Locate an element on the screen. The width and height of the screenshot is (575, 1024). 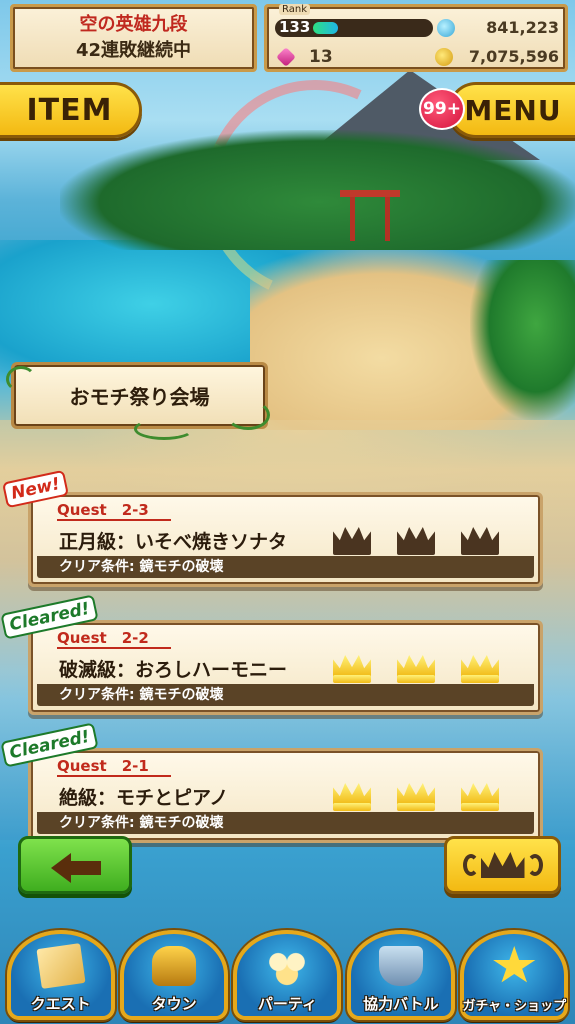
crown-replay-button is located at coordinates (502, 865).